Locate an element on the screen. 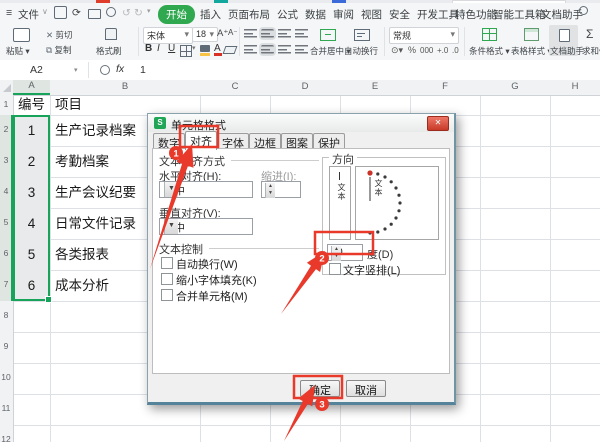 The height and width of the screenshot is (444, 600). underline-button: U is located at coordinates (171, 48).